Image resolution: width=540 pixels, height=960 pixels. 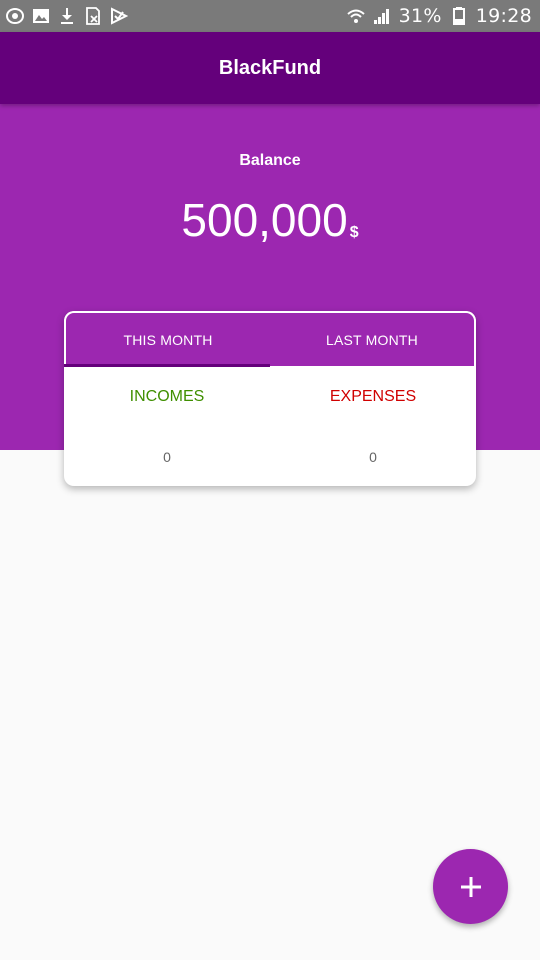 I want to click on period-tab-bar: THIS MONTH LAST MONTH, so click(x=270, y=338).